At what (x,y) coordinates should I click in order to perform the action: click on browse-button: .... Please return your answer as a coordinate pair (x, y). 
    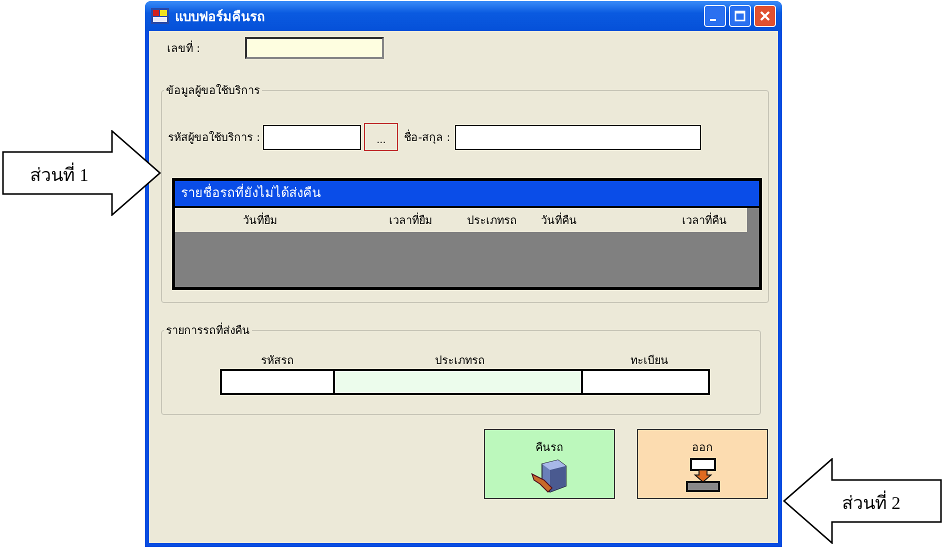
    Looking at the image, I should click on (381, 137).